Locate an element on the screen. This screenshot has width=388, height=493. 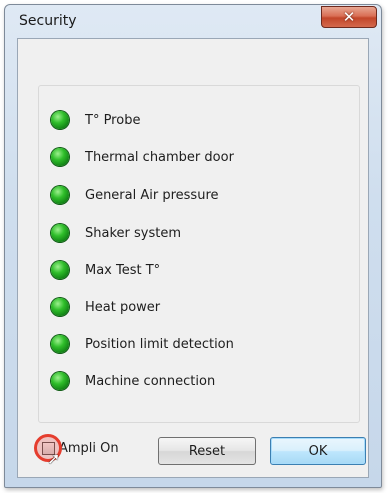
indicator-t-probe: T° Probe is located at coordinates (95, 120).